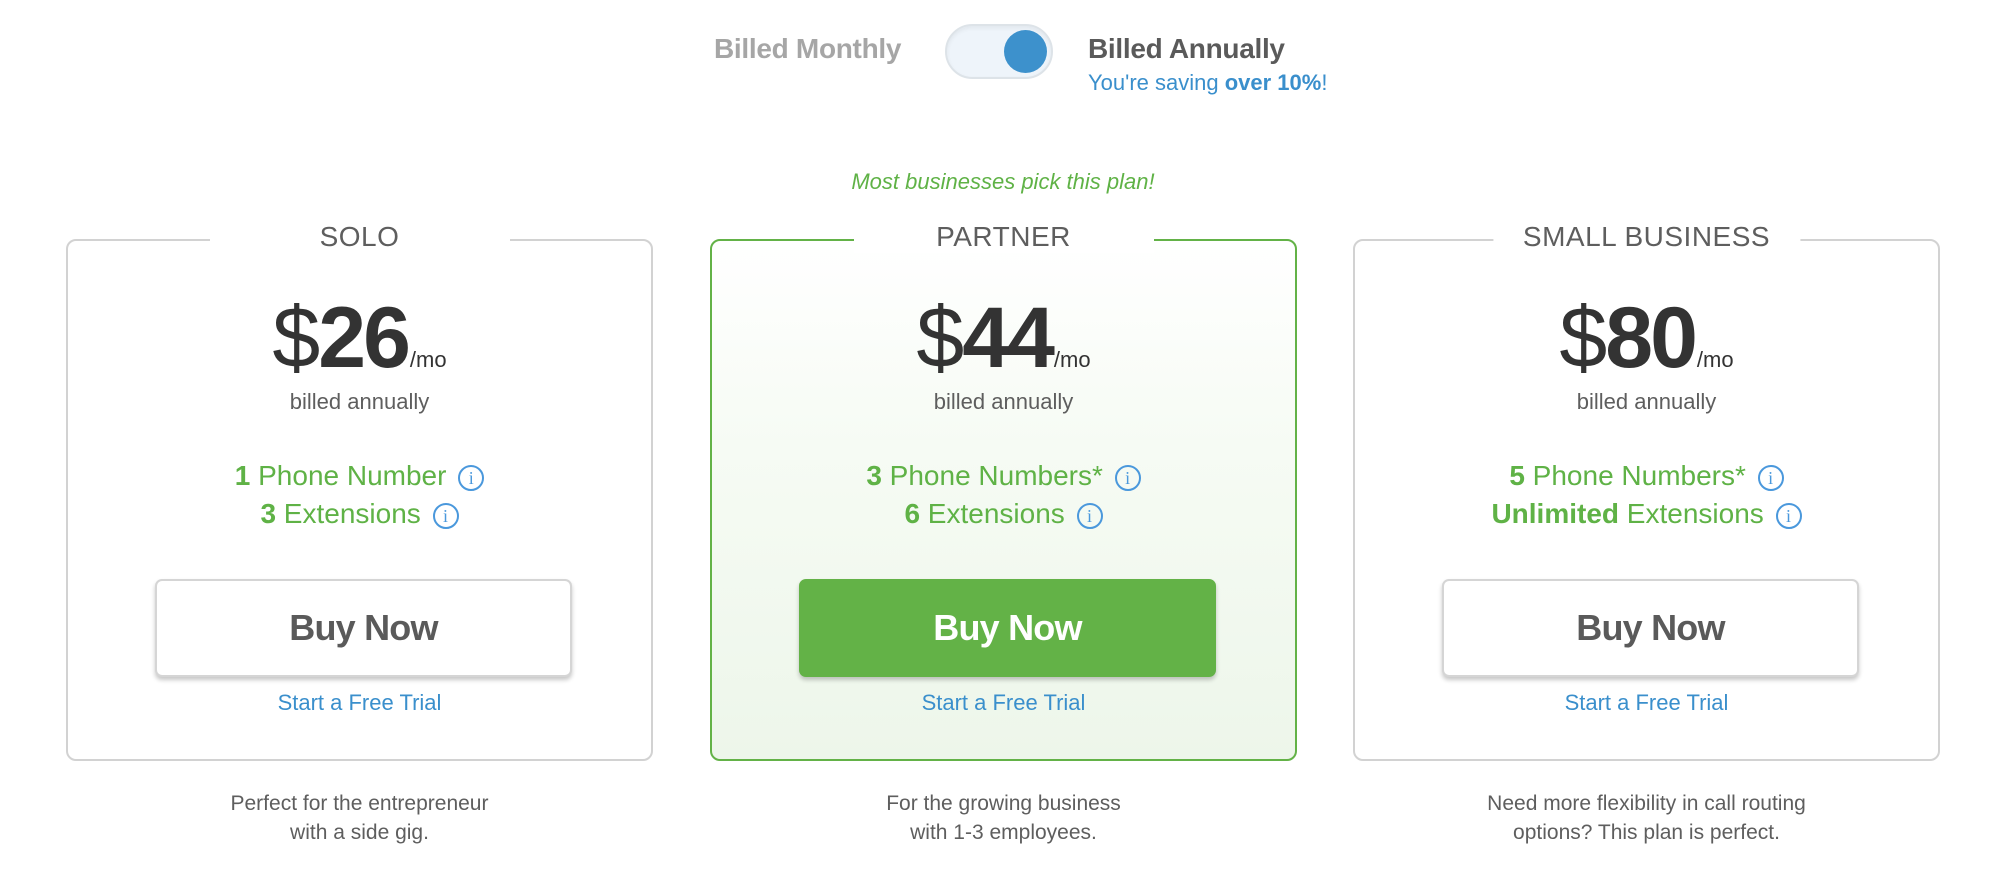 This screenshot has height=887, width=2000. I want to click on feature-label: Phone Number, so click(348, 475).